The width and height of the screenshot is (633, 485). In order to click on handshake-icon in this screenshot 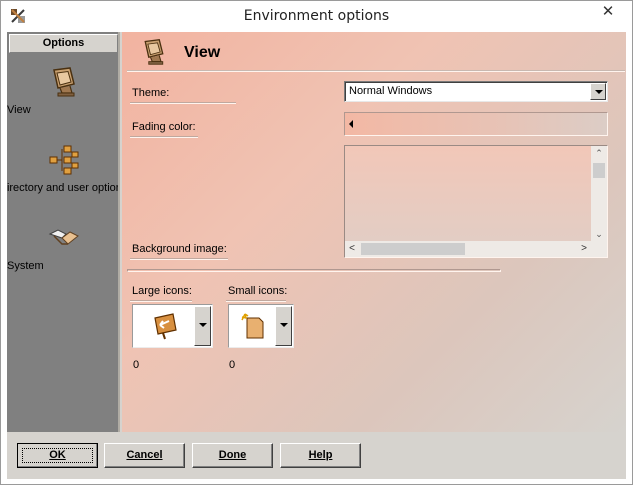, I will do `click(63, 237)`.